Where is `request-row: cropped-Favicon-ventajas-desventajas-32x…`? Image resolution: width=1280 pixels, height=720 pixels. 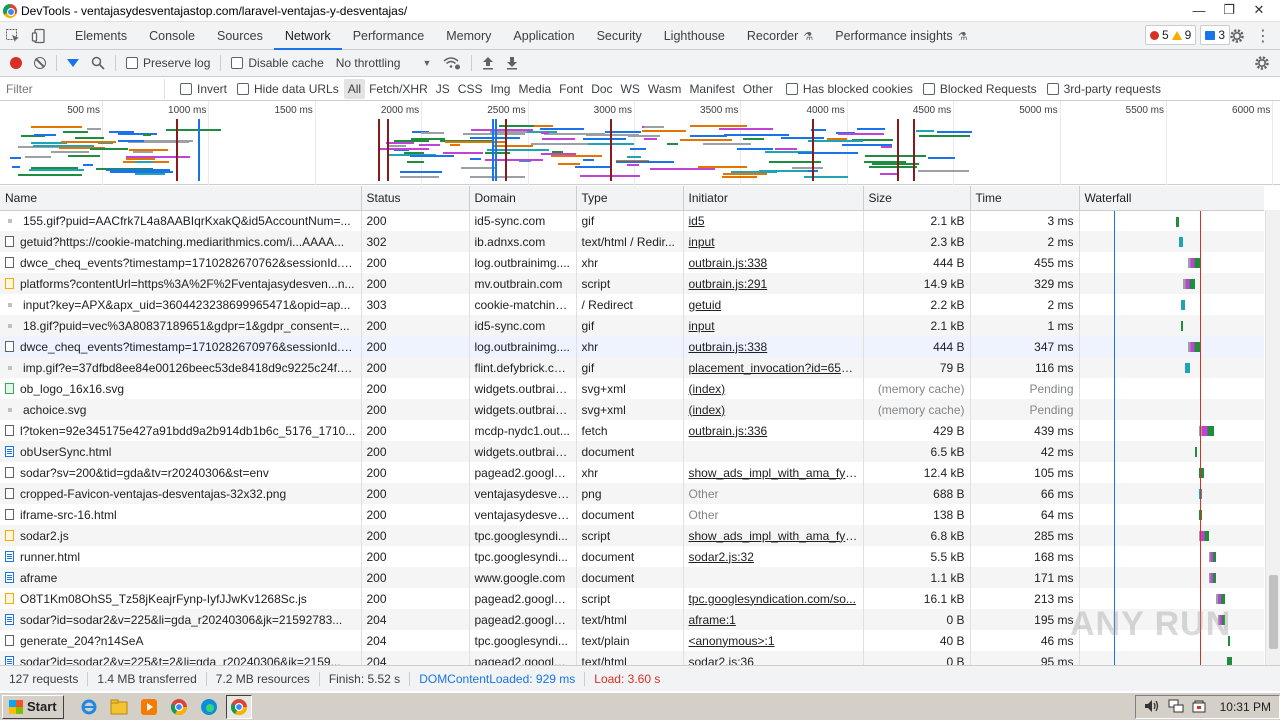 request-row: cropped-Favicon-ventajas-desventajas-32x… is located at coordinates (632, 493).